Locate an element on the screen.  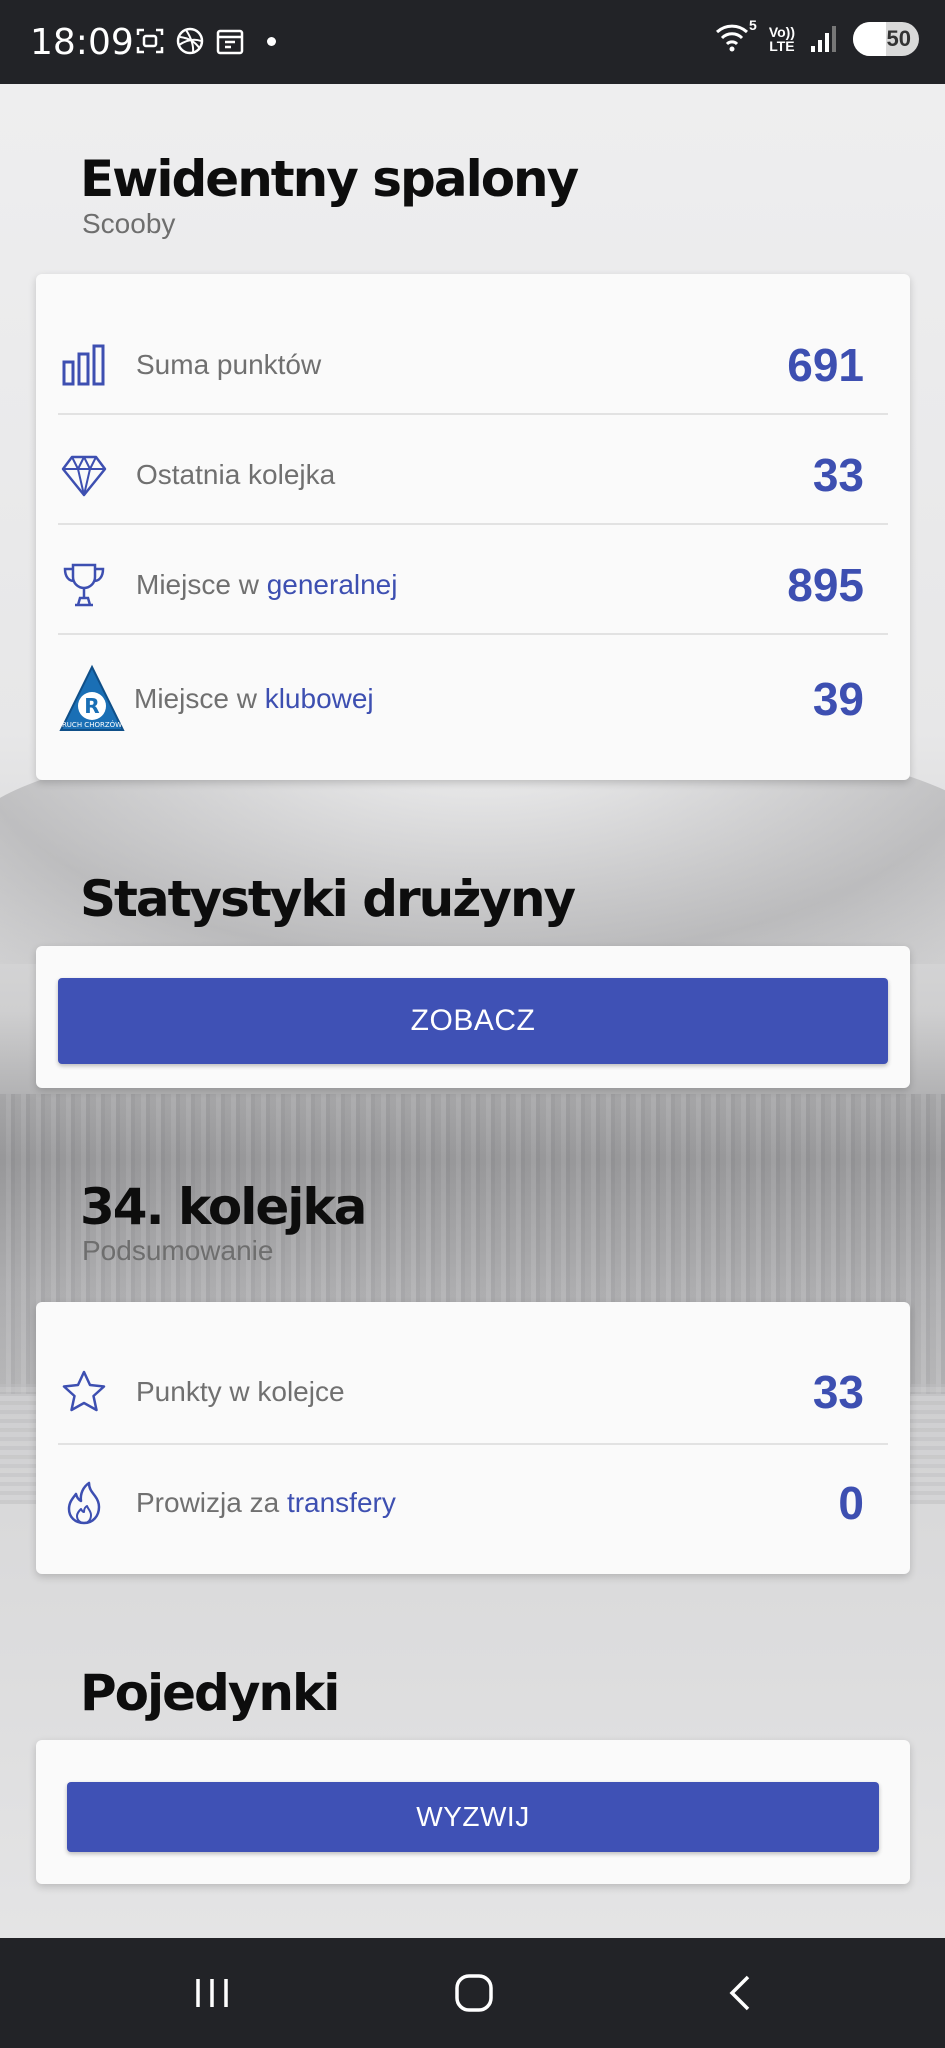
home-button is located at coordinates (474, 1993).